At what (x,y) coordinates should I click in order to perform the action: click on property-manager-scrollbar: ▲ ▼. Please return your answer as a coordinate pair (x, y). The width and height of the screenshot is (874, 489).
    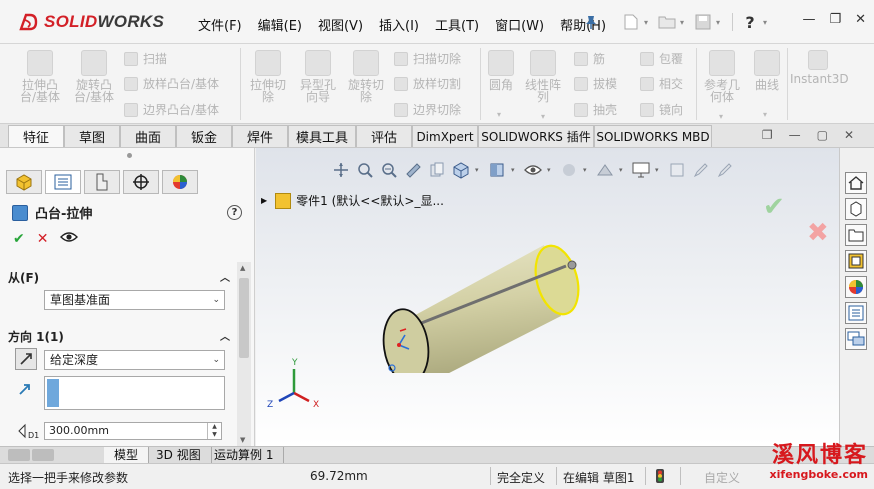
    Looking at the image, I should click on (244, 354).